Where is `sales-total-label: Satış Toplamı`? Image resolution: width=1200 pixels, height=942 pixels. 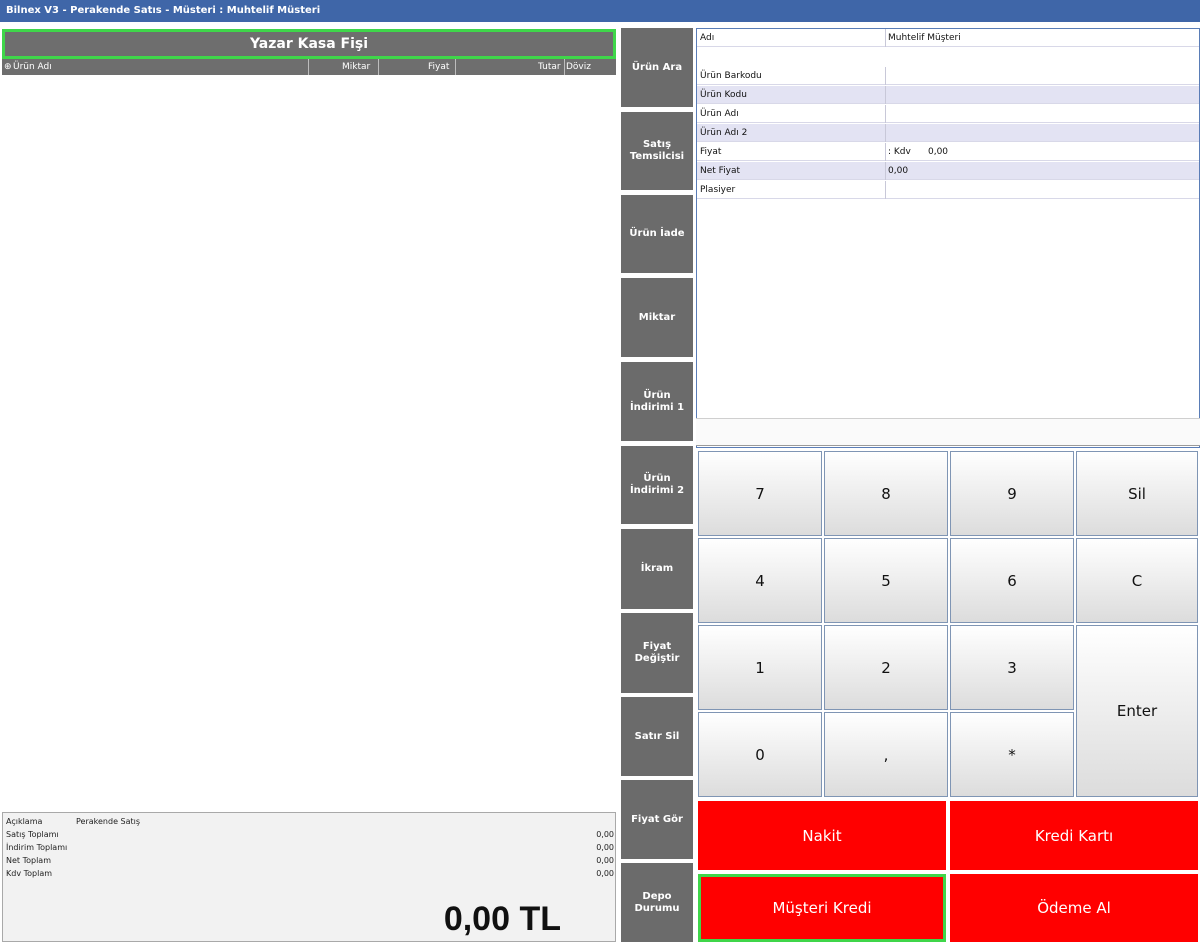
sales-total-label: Satış Toplamı is located at coordinates (32, 834).